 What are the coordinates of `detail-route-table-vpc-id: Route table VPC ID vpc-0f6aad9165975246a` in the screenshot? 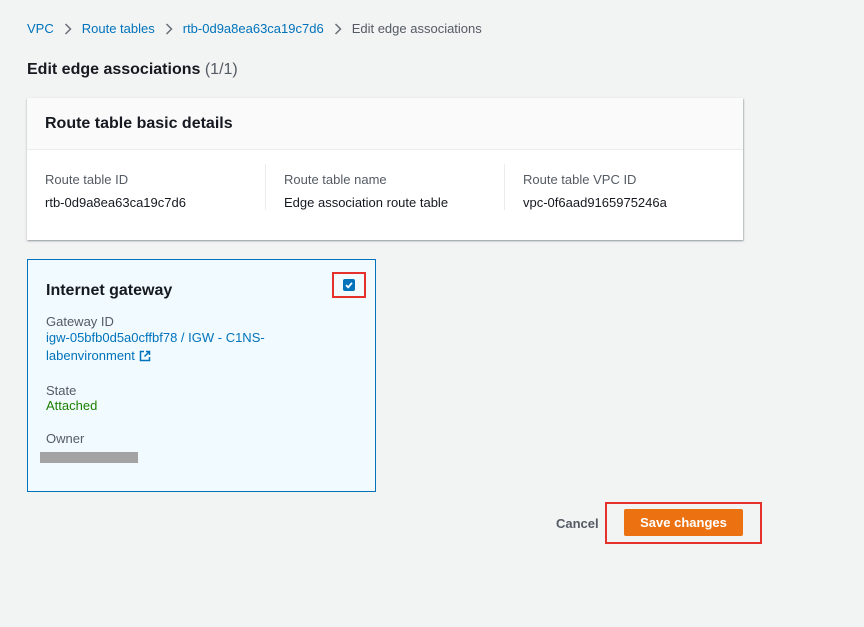 It's located at (623, 187).